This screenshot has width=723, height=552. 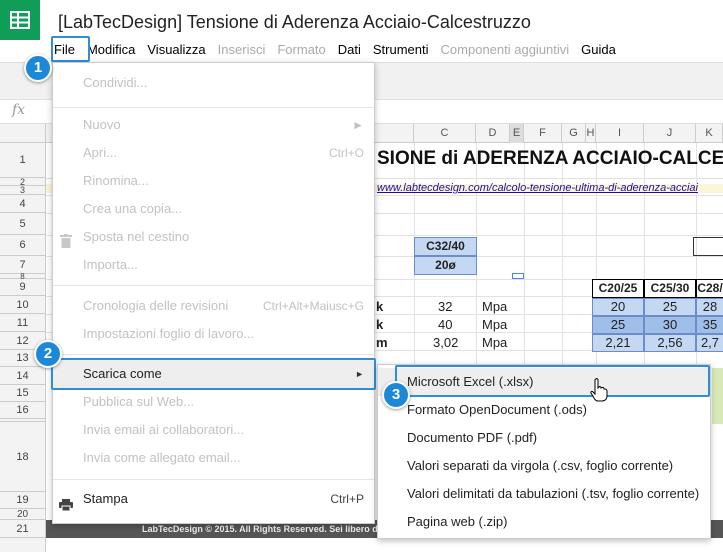 What do you see at coordinates (358, 125) in the screenshot?
I see `submenu-arrow-icon: ►` at bounding box center [358, 125].